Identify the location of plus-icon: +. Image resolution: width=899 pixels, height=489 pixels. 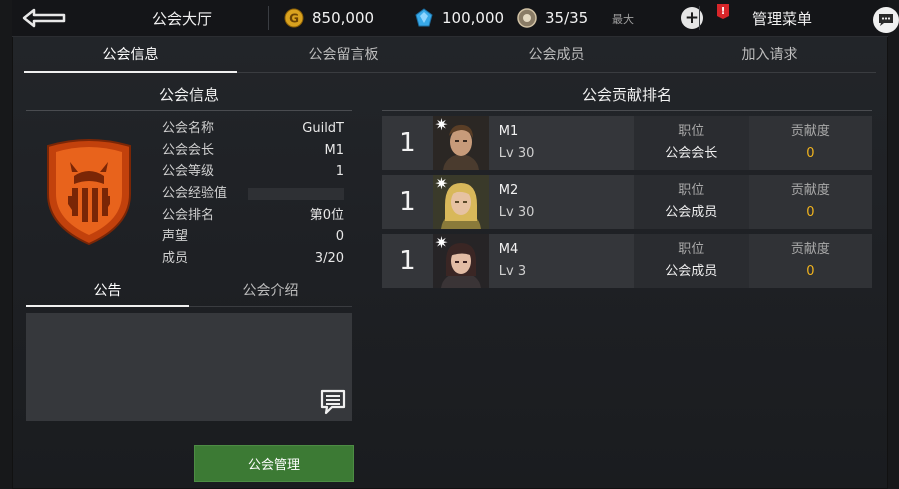
(692, 18).